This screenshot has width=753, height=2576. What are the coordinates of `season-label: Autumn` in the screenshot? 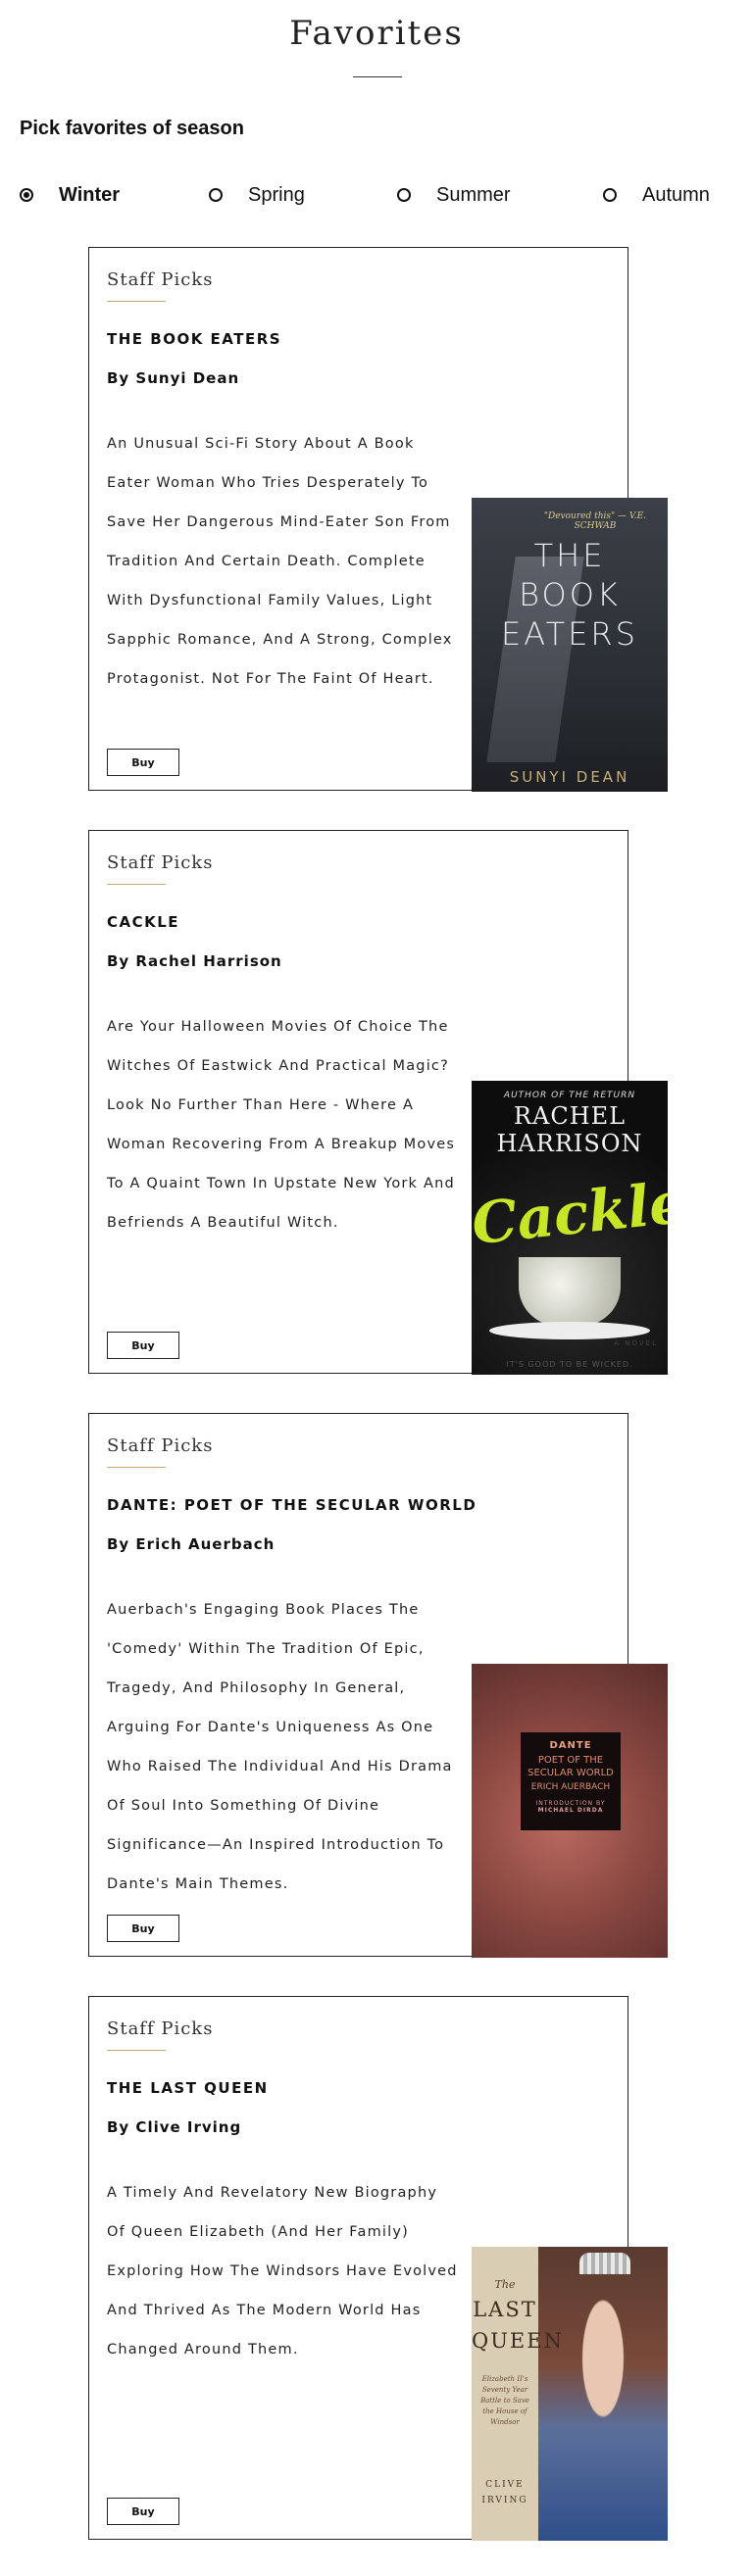 It's located at (676, 194).